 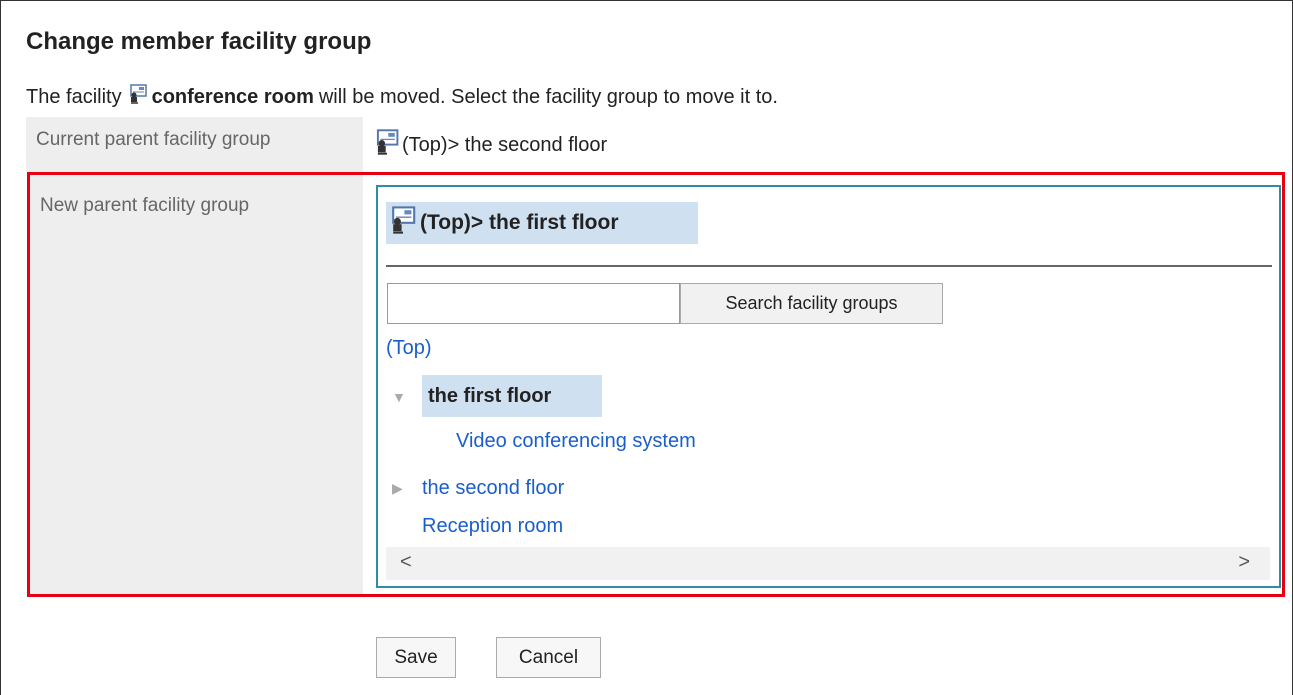 What do you see at coordinates (505, 144) in the screenshot?
I see `current-parent-value: (Top)> the second floor` at bounding box center [505, 144].